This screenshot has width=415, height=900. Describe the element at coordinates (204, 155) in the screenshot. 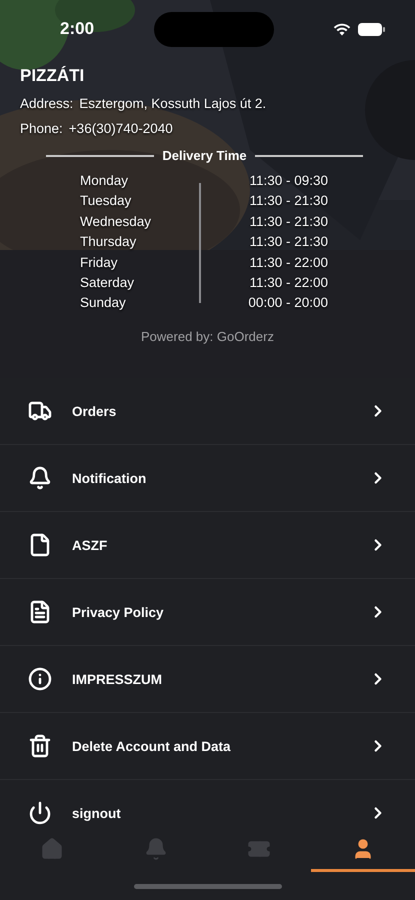

I see `delivery-time-title: Delivery Time` at that location.